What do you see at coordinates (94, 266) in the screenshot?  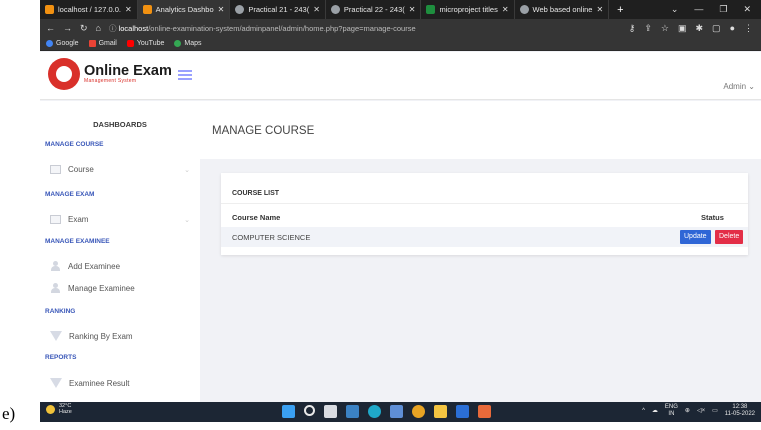 I see `sidebar-item-label: Add Examinee` at bounding box center [94, 266].